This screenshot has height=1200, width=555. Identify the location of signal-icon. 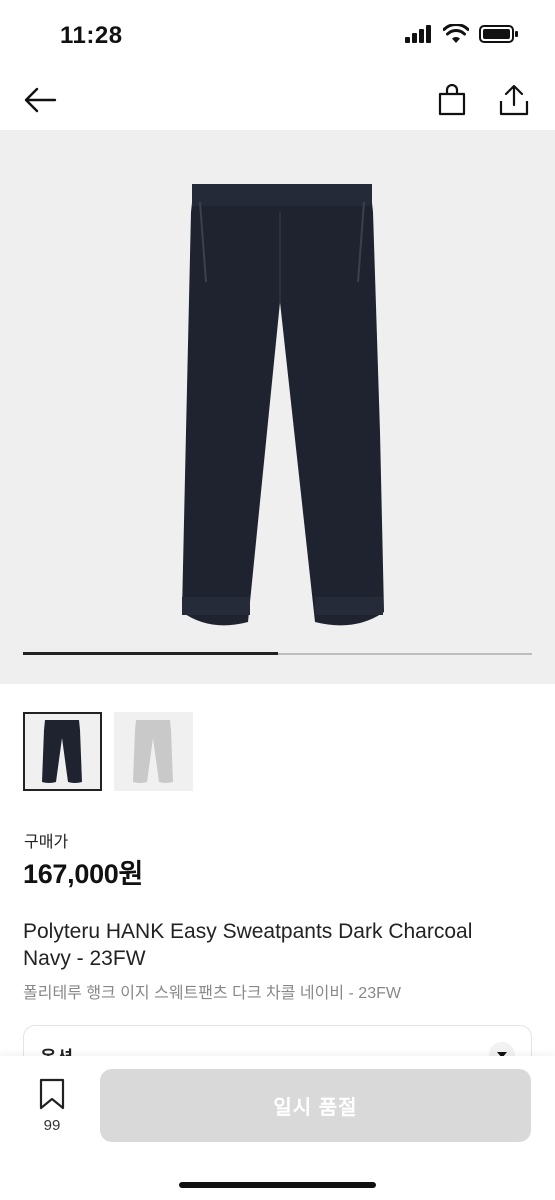
(418, 34).